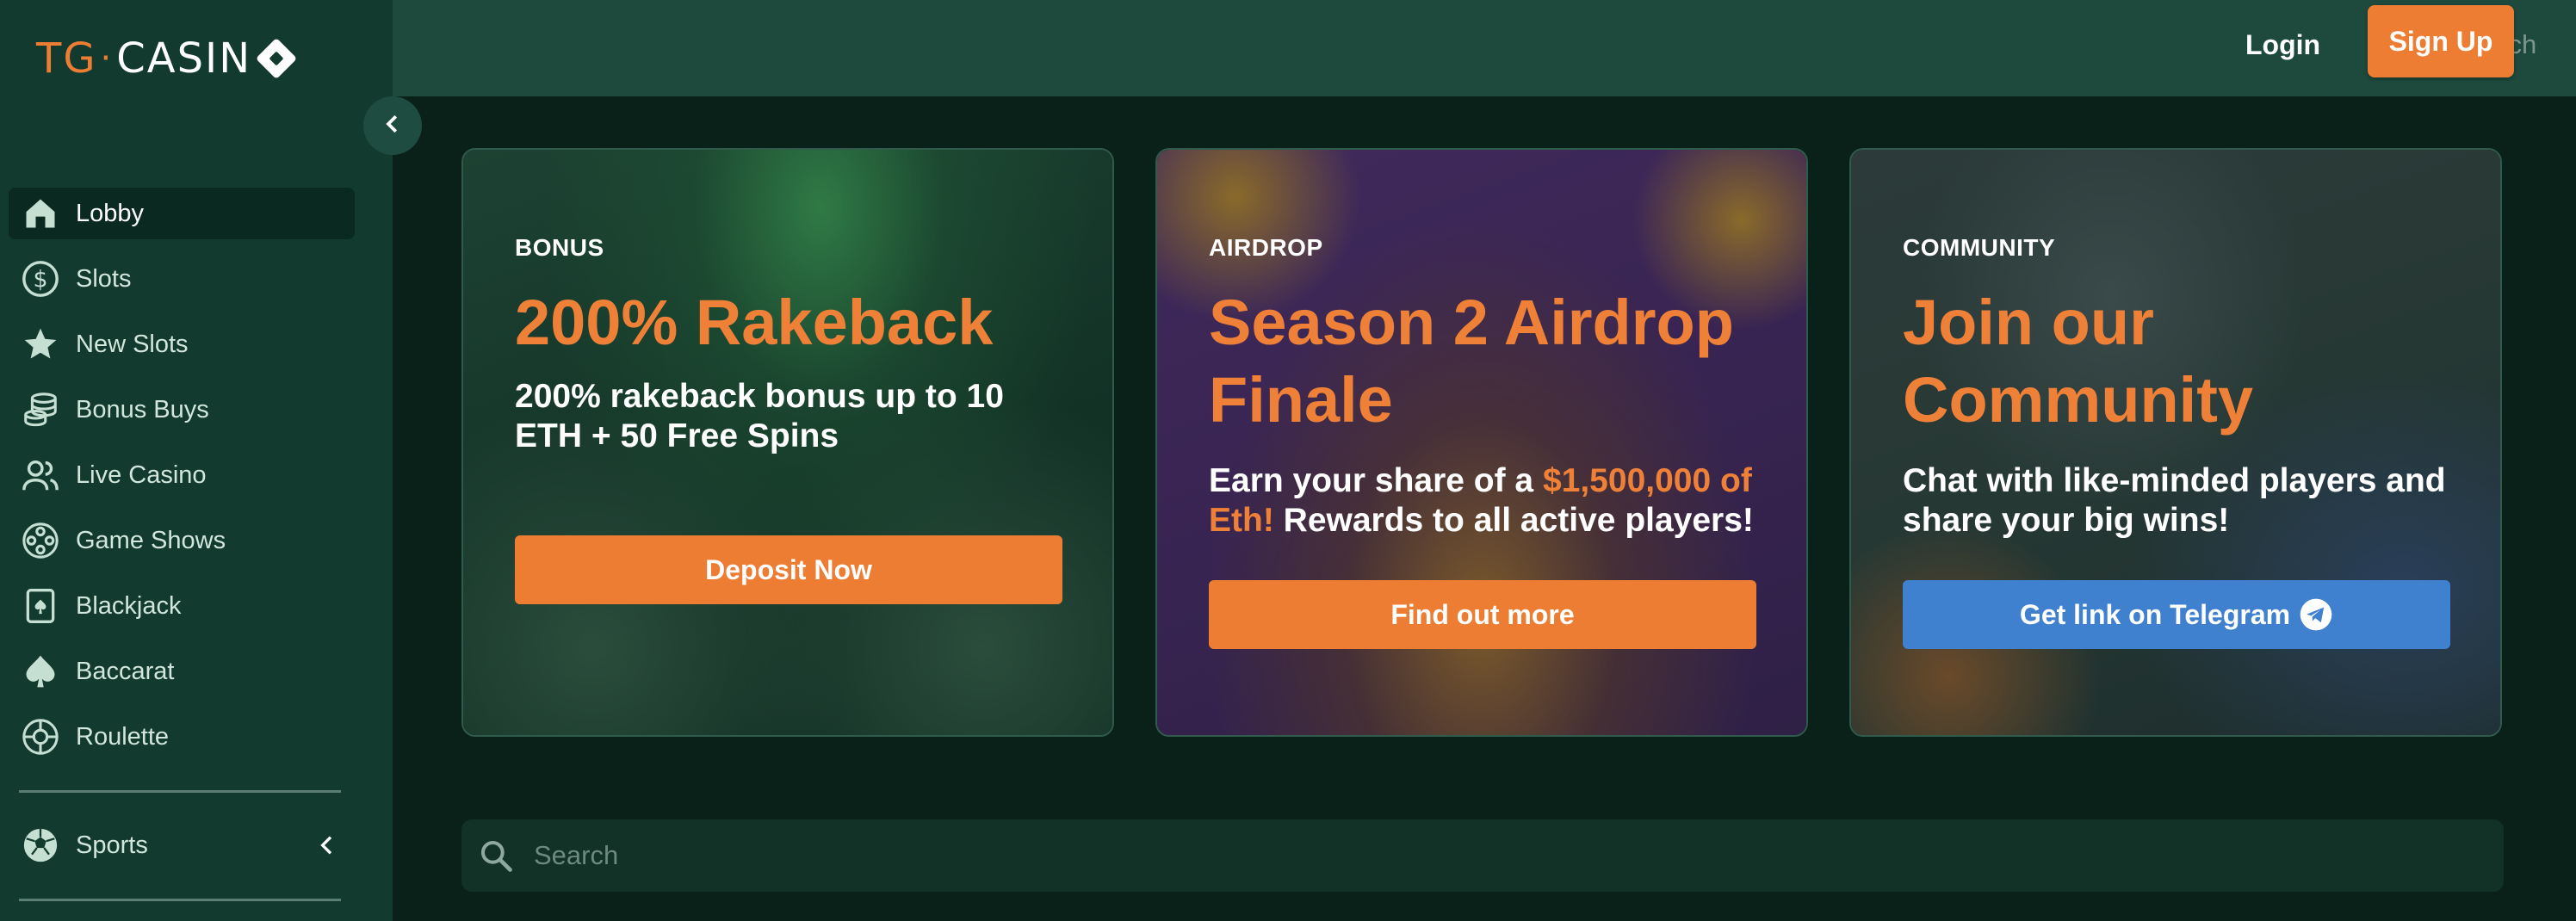  What do you see at coordinates (182, 845) in the screenshot?
I see `sidebar-item-sports: Sports` at bounding box center [182, 845].